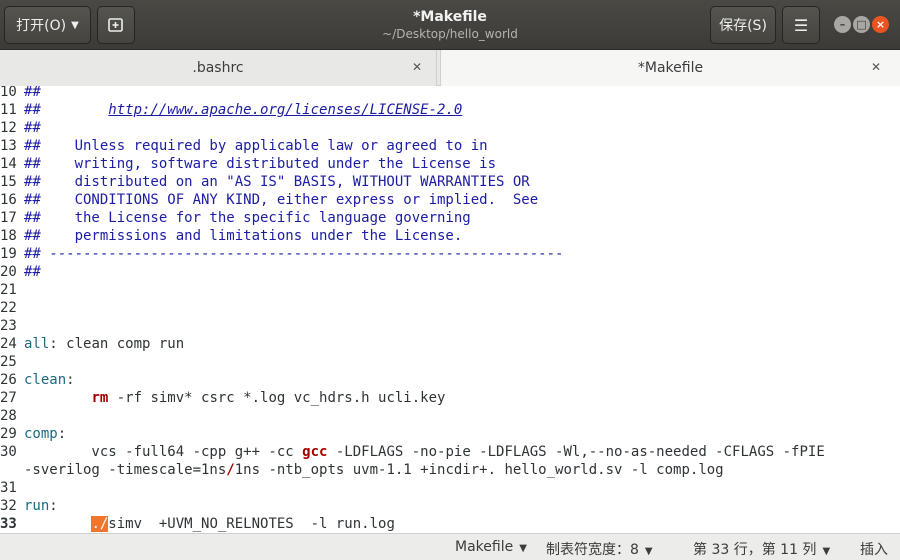 This screenshot has width=900, height=560. What do you see at coordinates (277, 398) in the screenshot?
I see `code-token: -rf simv* csrc *.log vc_hdrs.h ucli.key` at bounding box center [277, 398].